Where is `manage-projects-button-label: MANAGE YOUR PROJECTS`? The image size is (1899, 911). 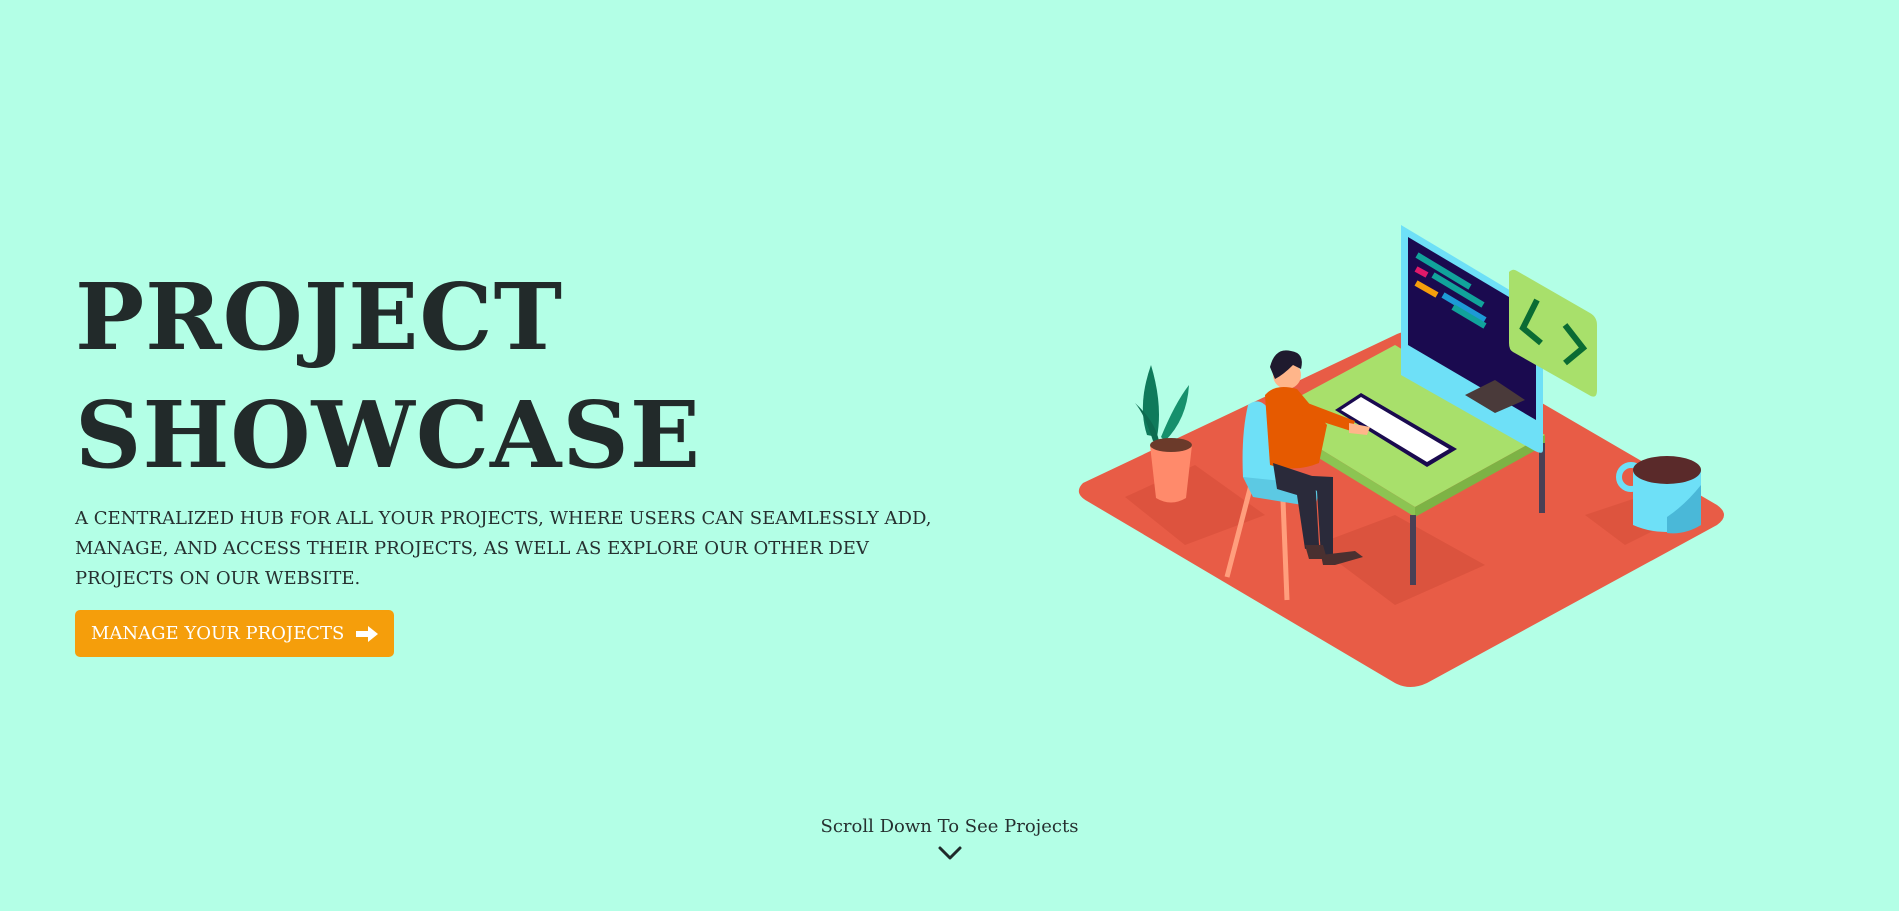
manage-projects-button-label: MANAGE YOUR PROJECTS is located at coordinates (218, 633).